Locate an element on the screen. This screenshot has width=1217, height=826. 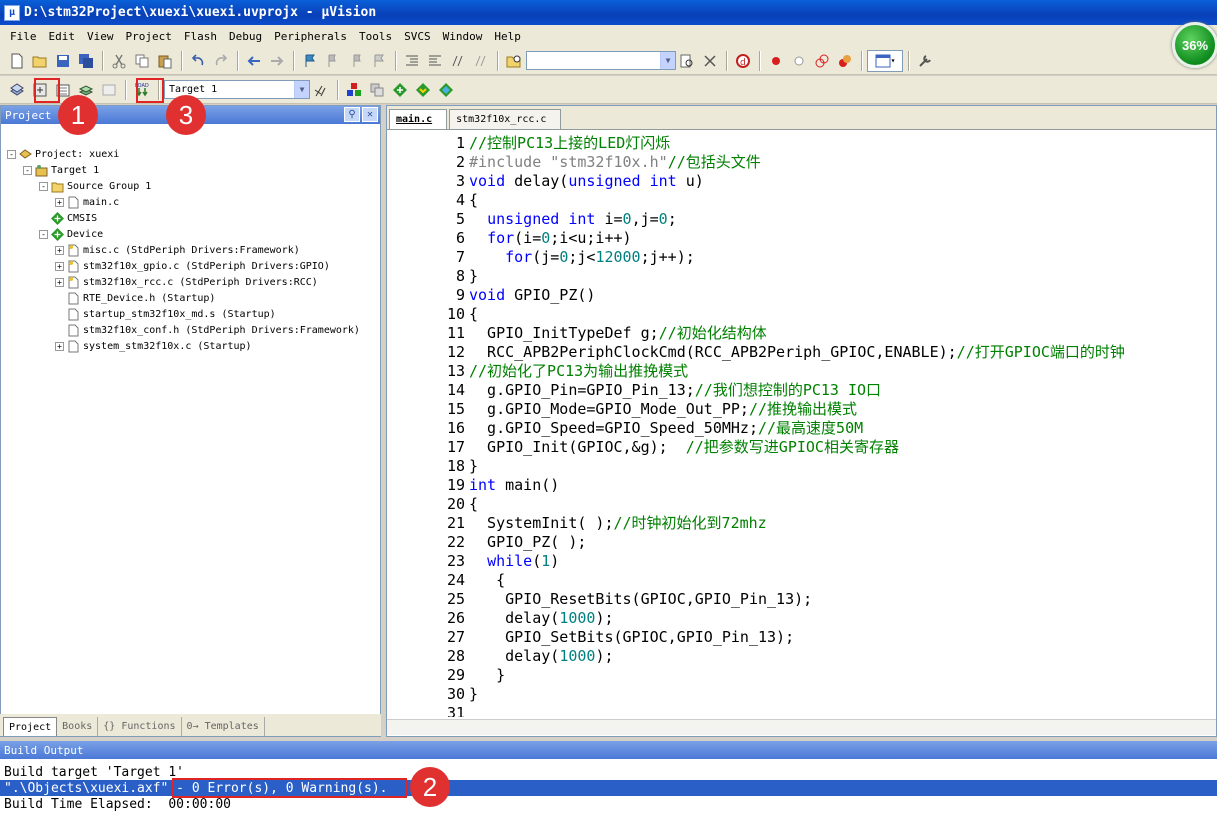
menu-svcs: SVCS is located at coordinates (417, 36).